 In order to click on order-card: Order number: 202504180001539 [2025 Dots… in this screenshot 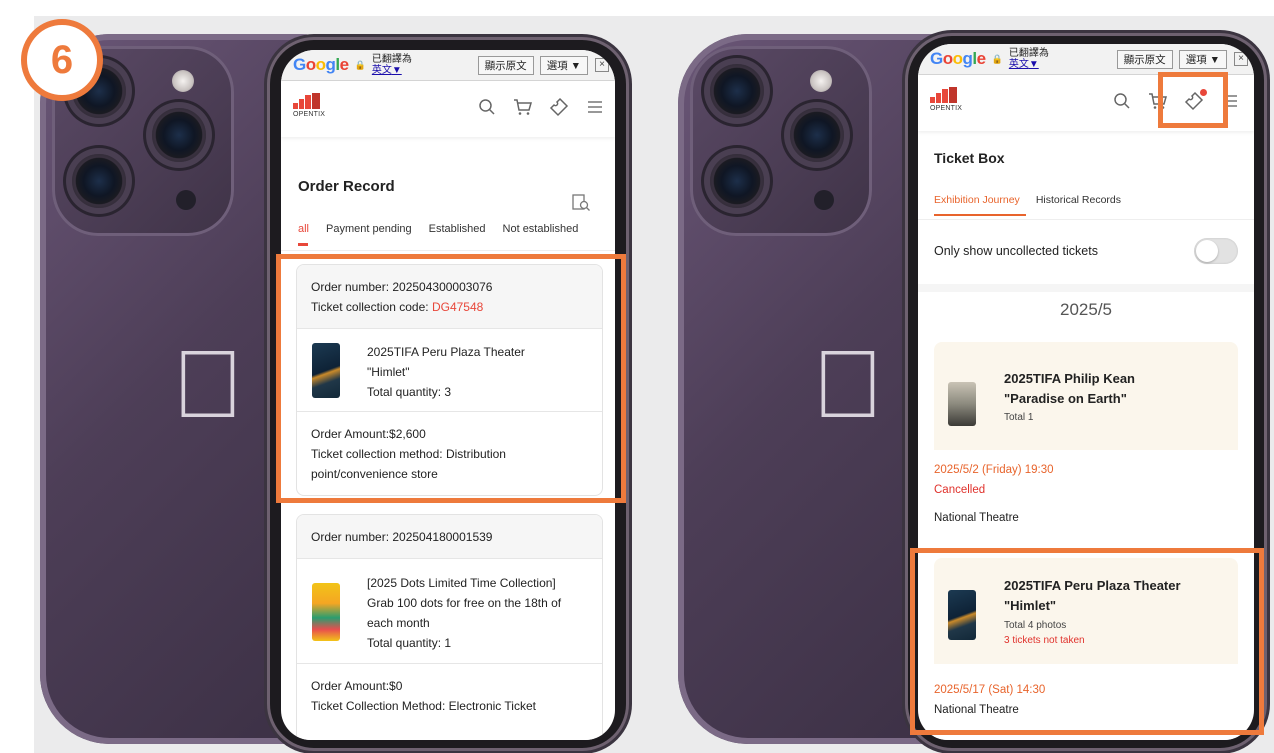, I will do `click(449, 627)`.